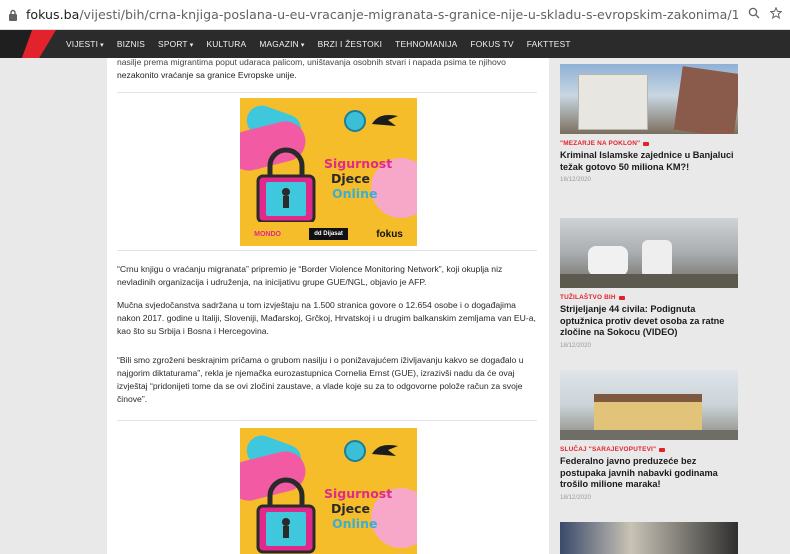  What do you see at coordinates (764, 306) in the screenshot?
I see `page-margin` at bounding box center [764, 306].